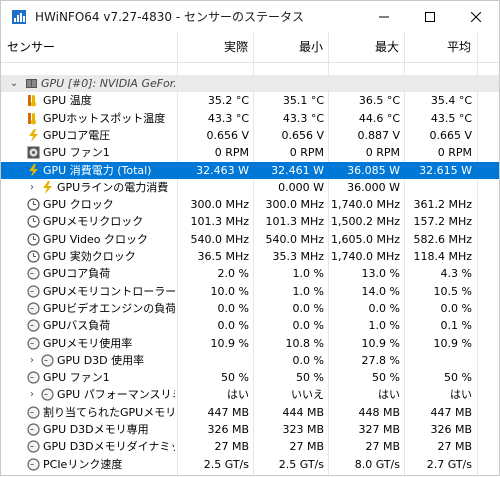 The image size is (500, 477). Describe the element at coordinates (96, 429) in the screenshot. I see `sensor-name: GPU D3Dメモリ専用` at that location.